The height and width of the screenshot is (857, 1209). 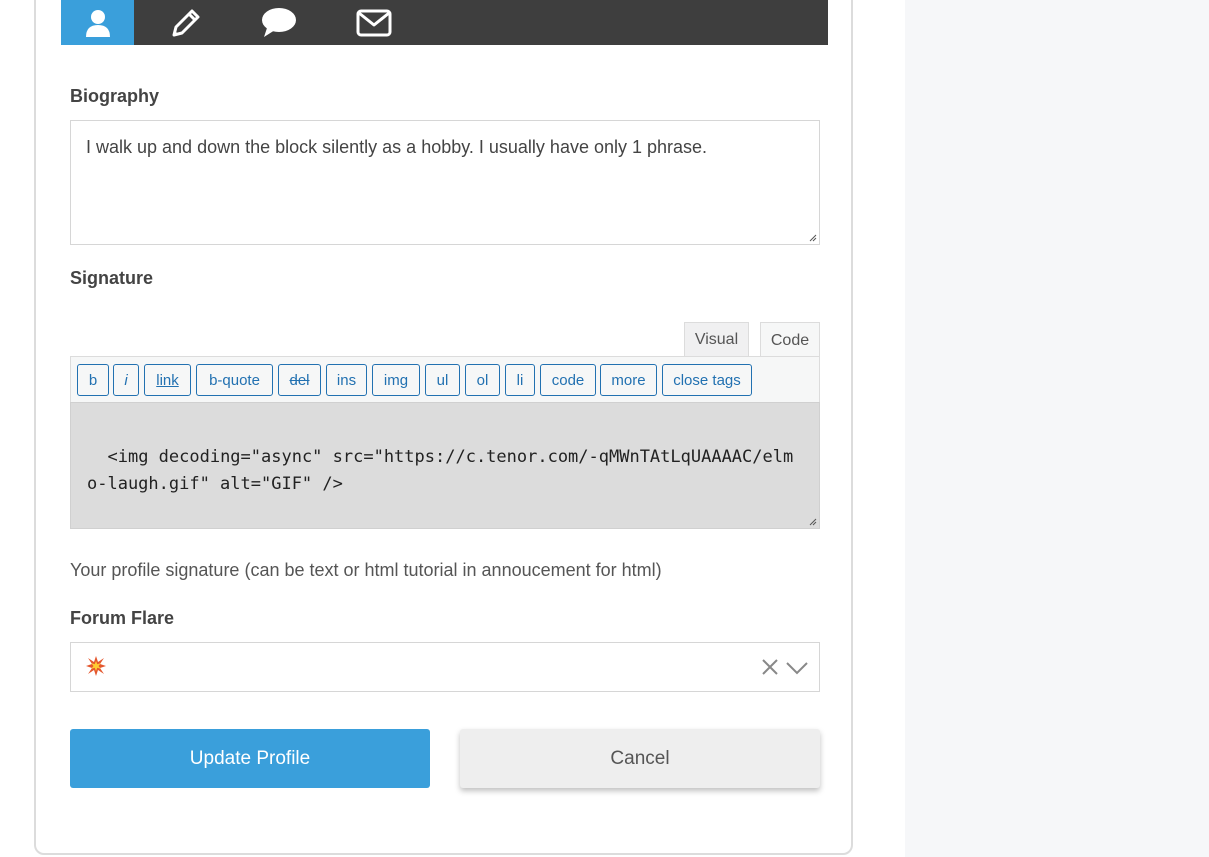 I want to click on clear-selection-icon, so click(x=770, y=667).